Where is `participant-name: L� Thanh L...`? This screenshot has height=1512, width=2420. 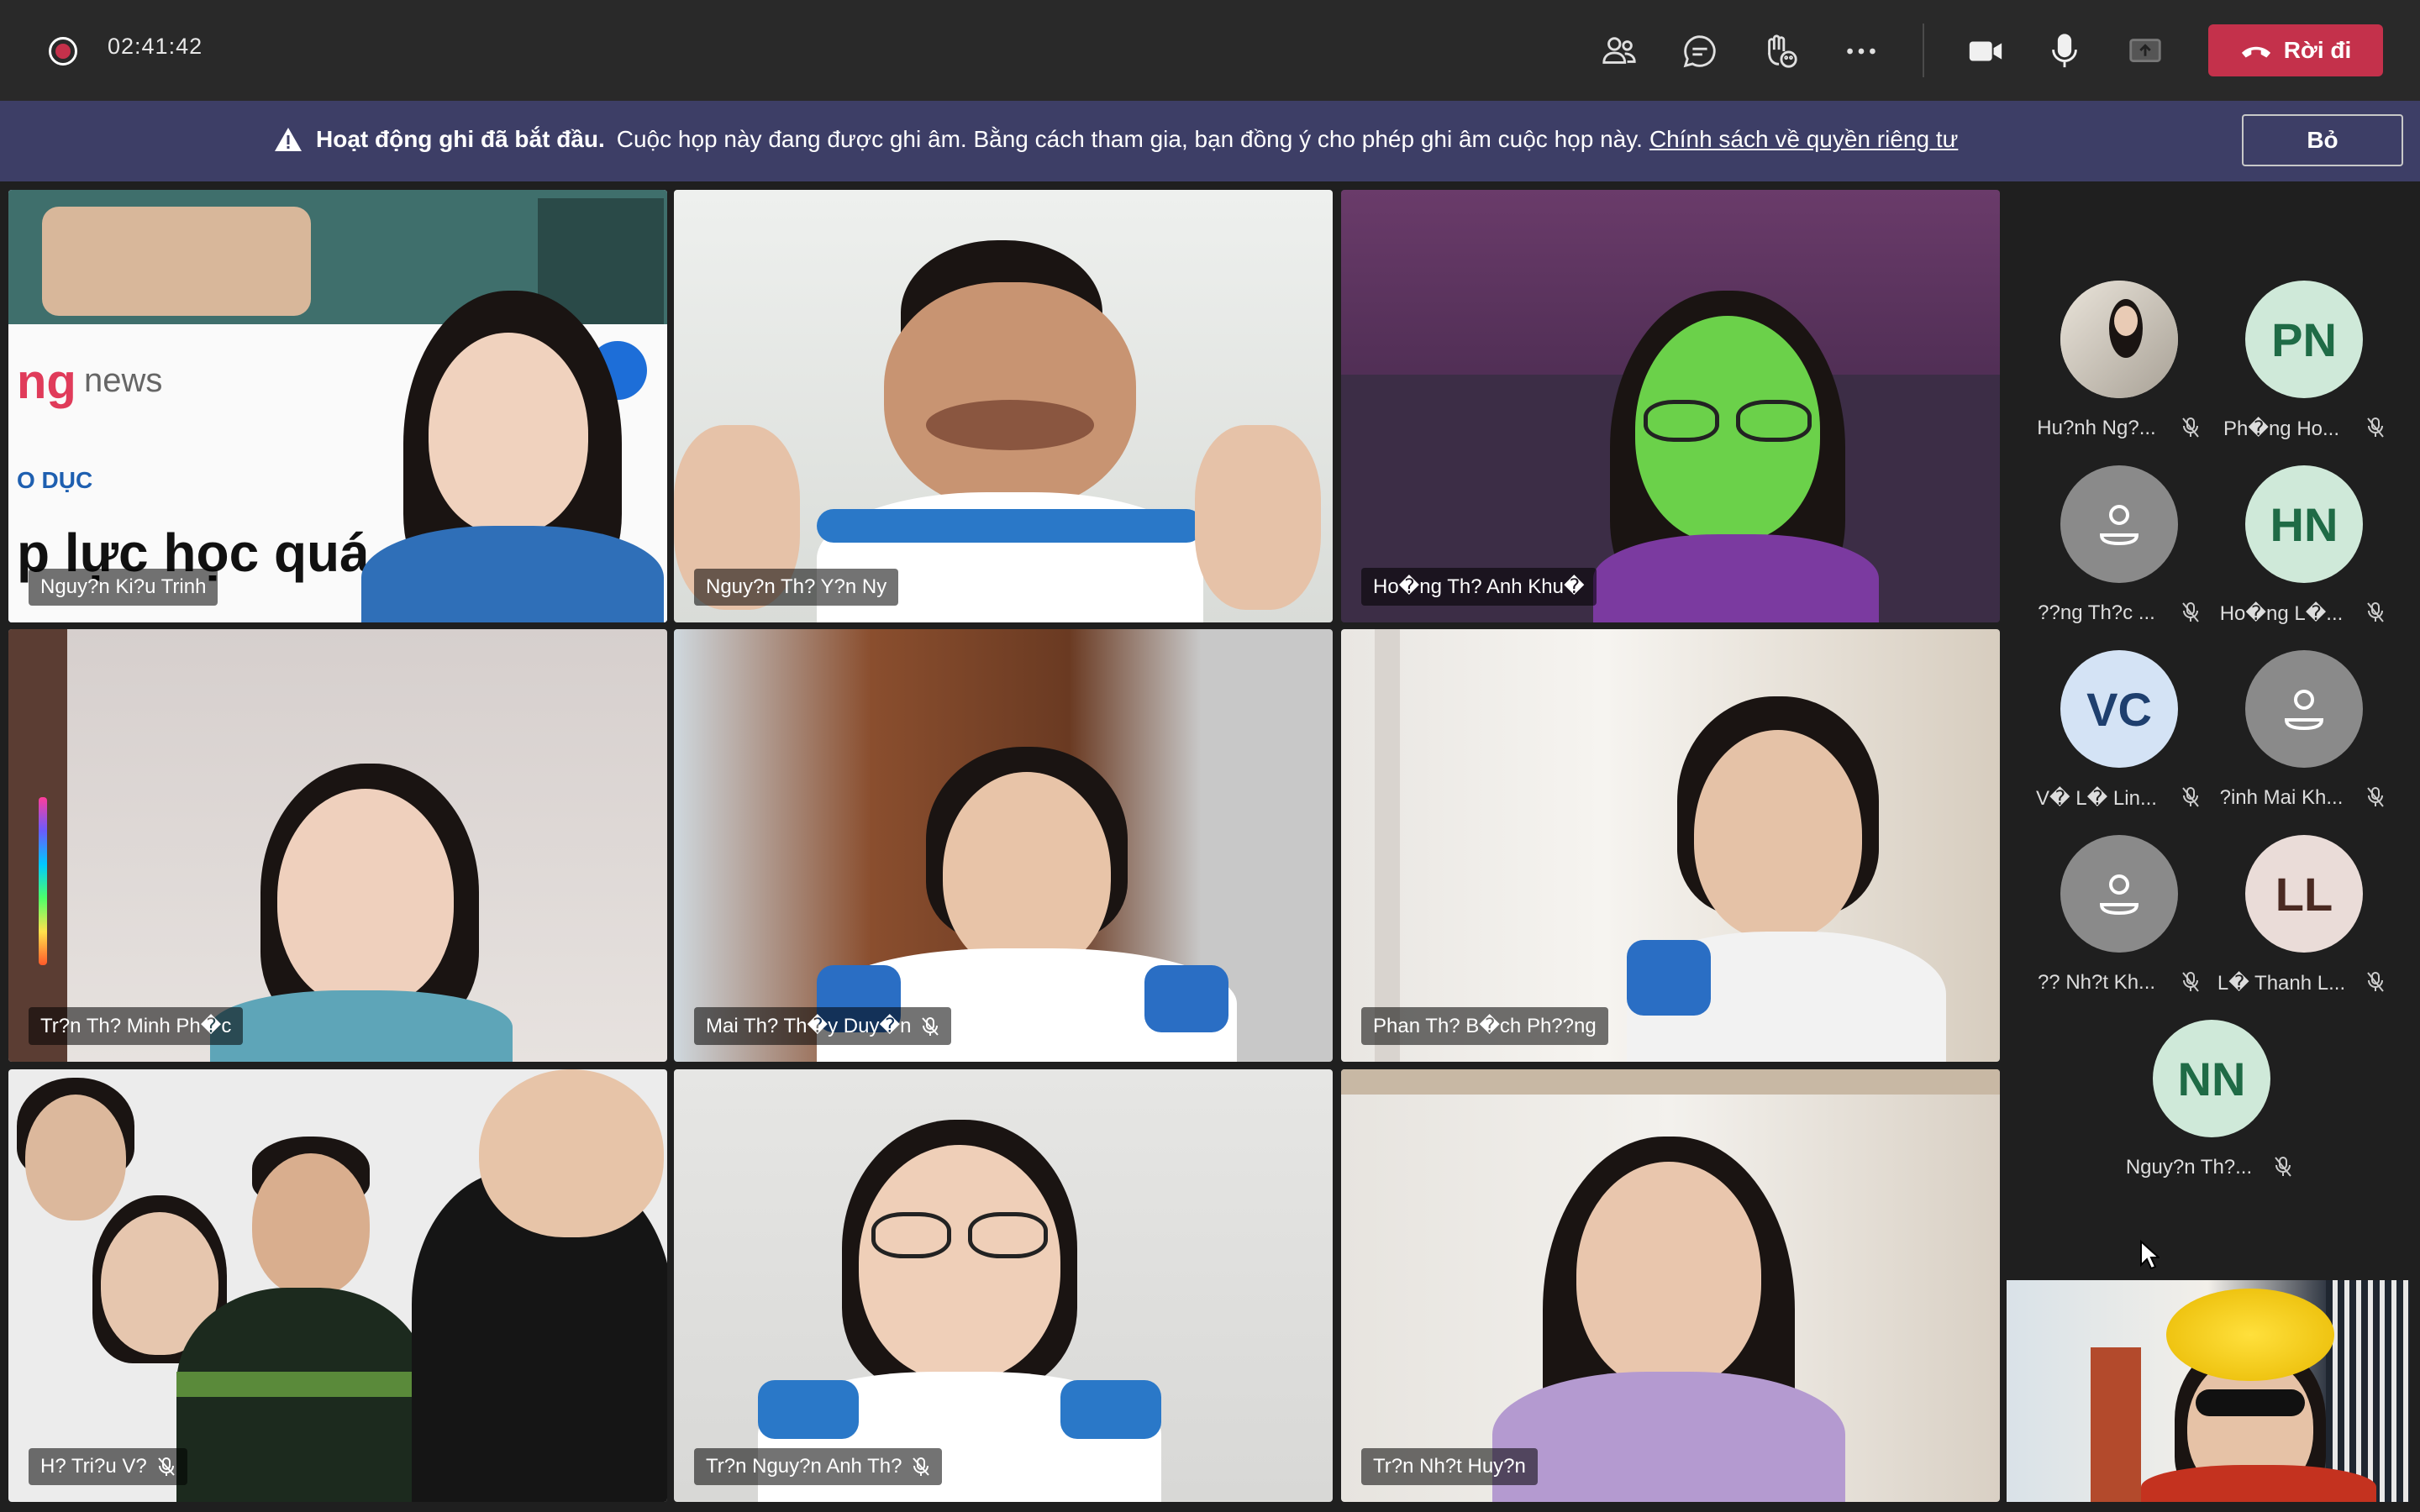
participant-name: L� Thanh L... is located at coordinates (2281, 983).